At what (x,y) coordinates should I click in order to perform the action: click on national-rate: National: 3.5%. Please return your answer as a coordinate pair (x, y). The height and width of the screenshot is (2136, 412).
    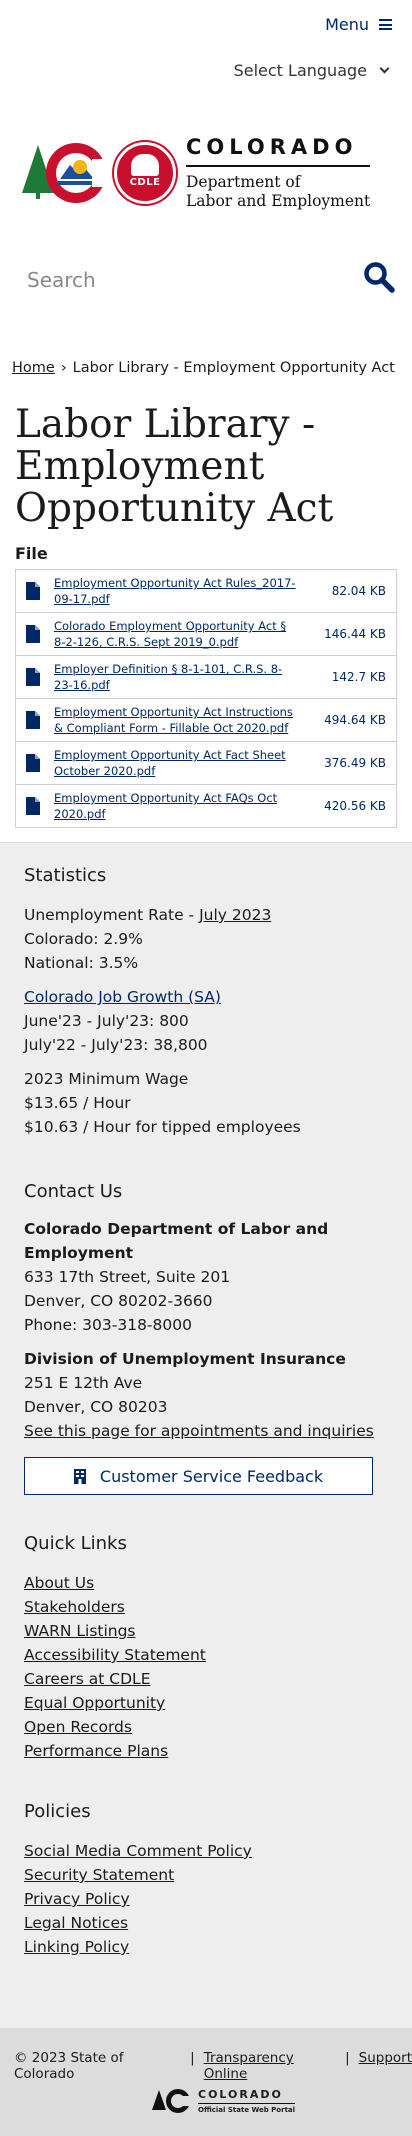
    Looking at the image, I should click on (81, 963).